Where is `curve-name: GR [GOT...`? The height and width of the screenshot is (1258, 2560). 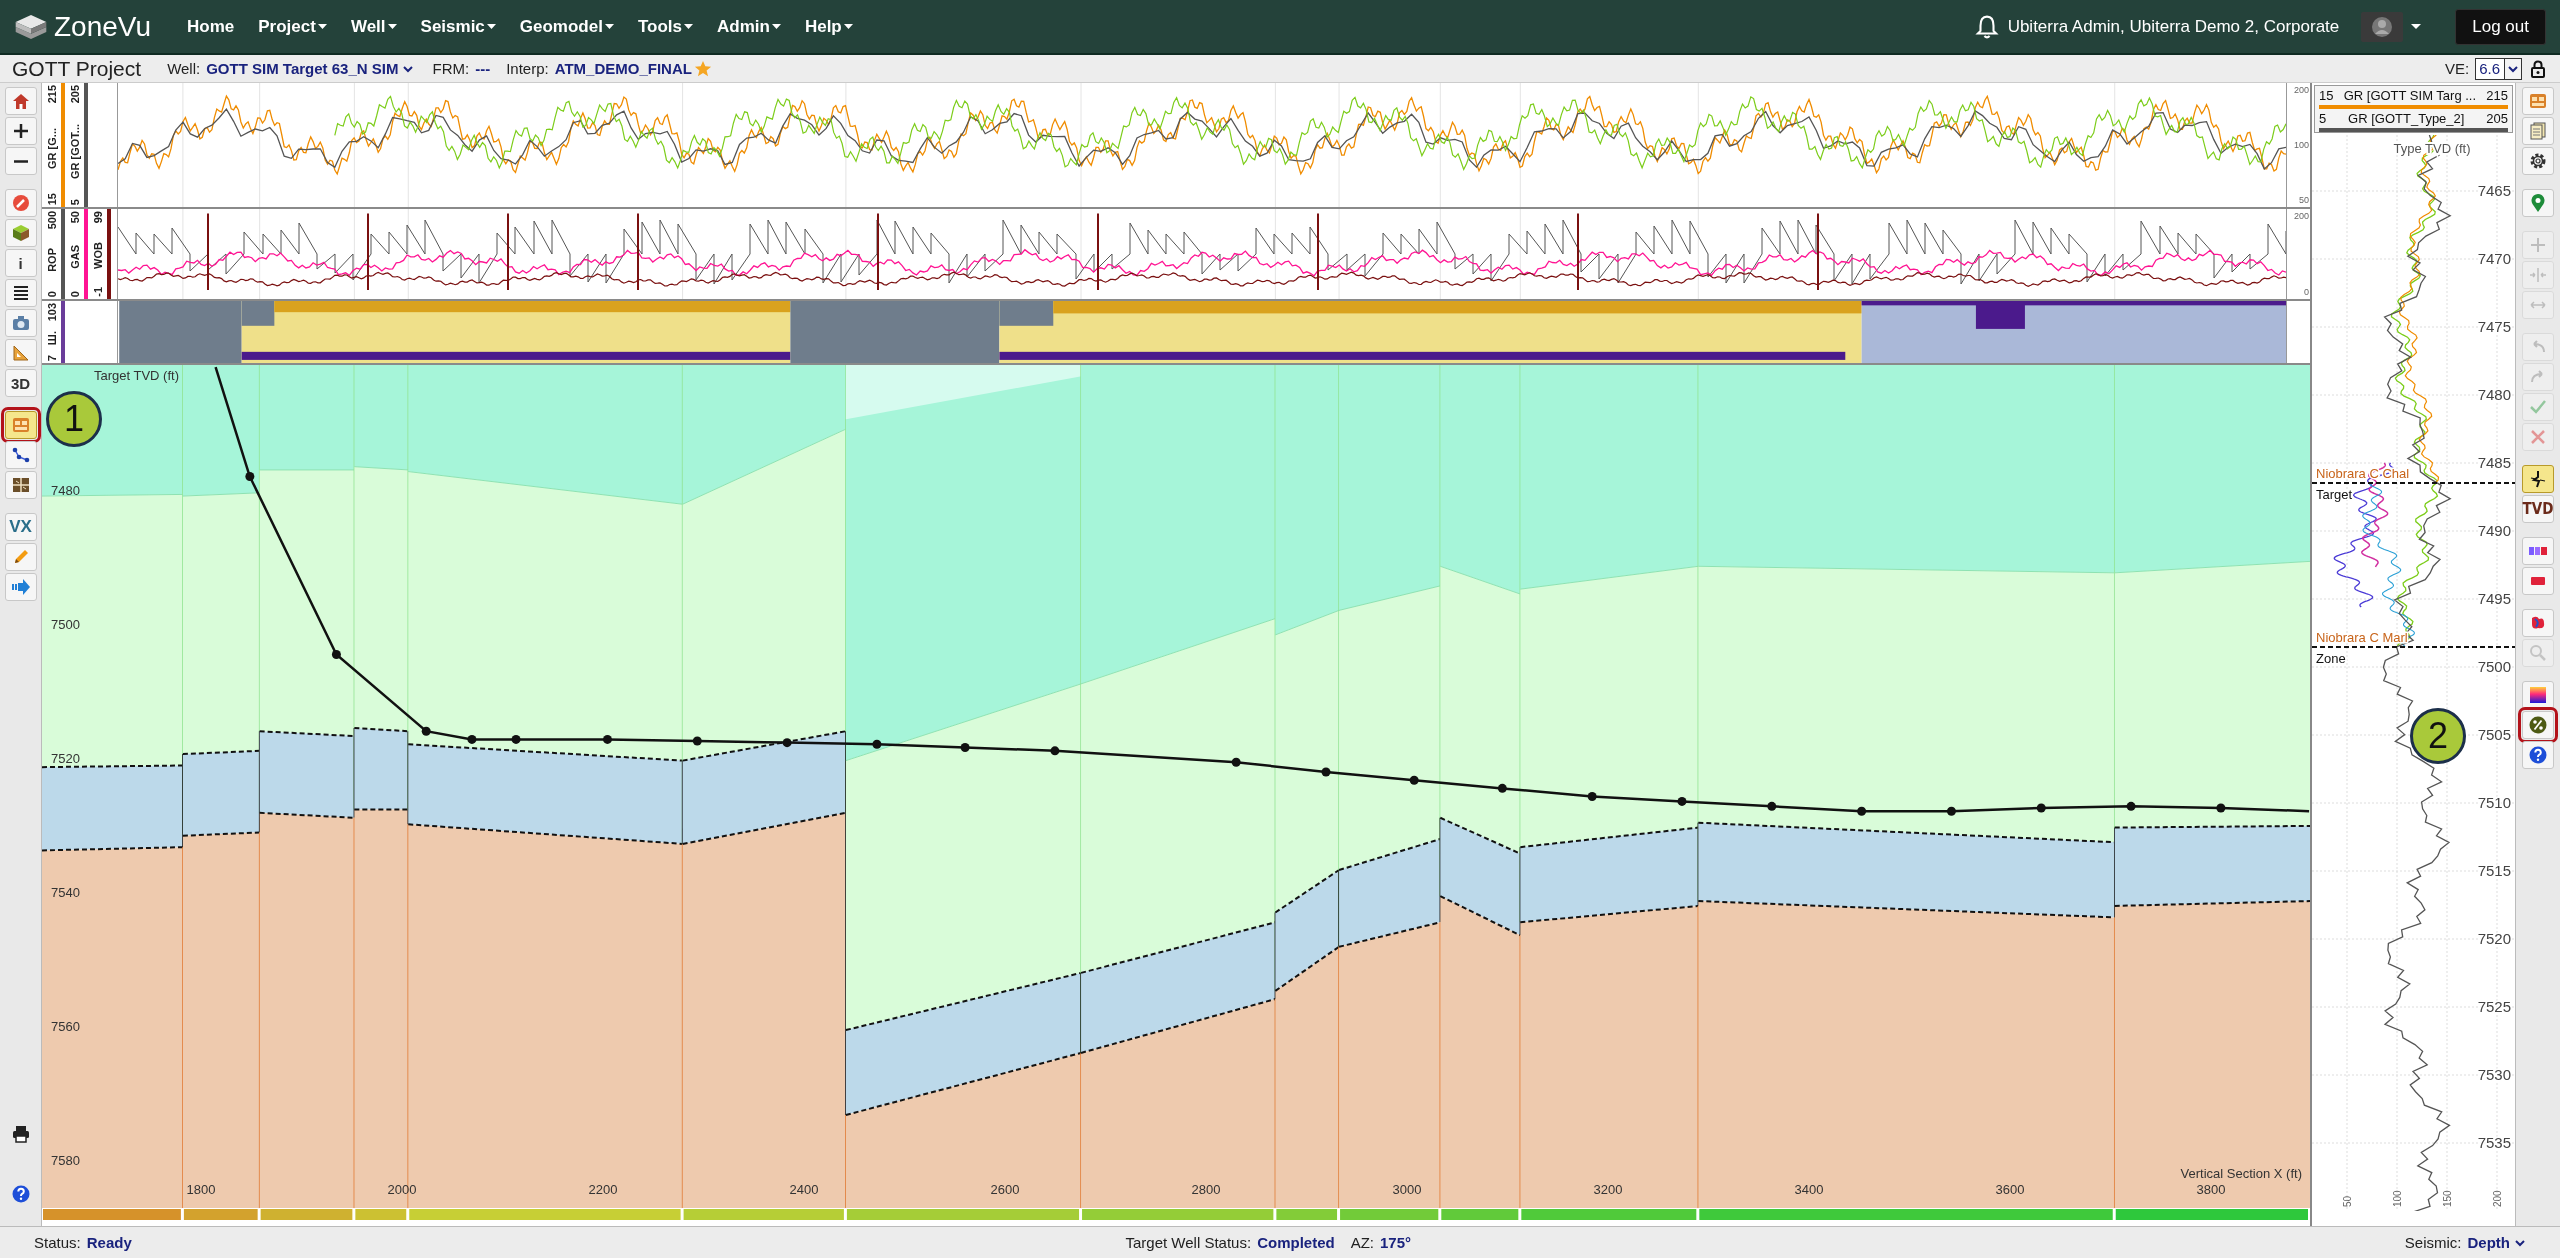 curve-name: GR [GOT... is located at coordinates (74, 151).